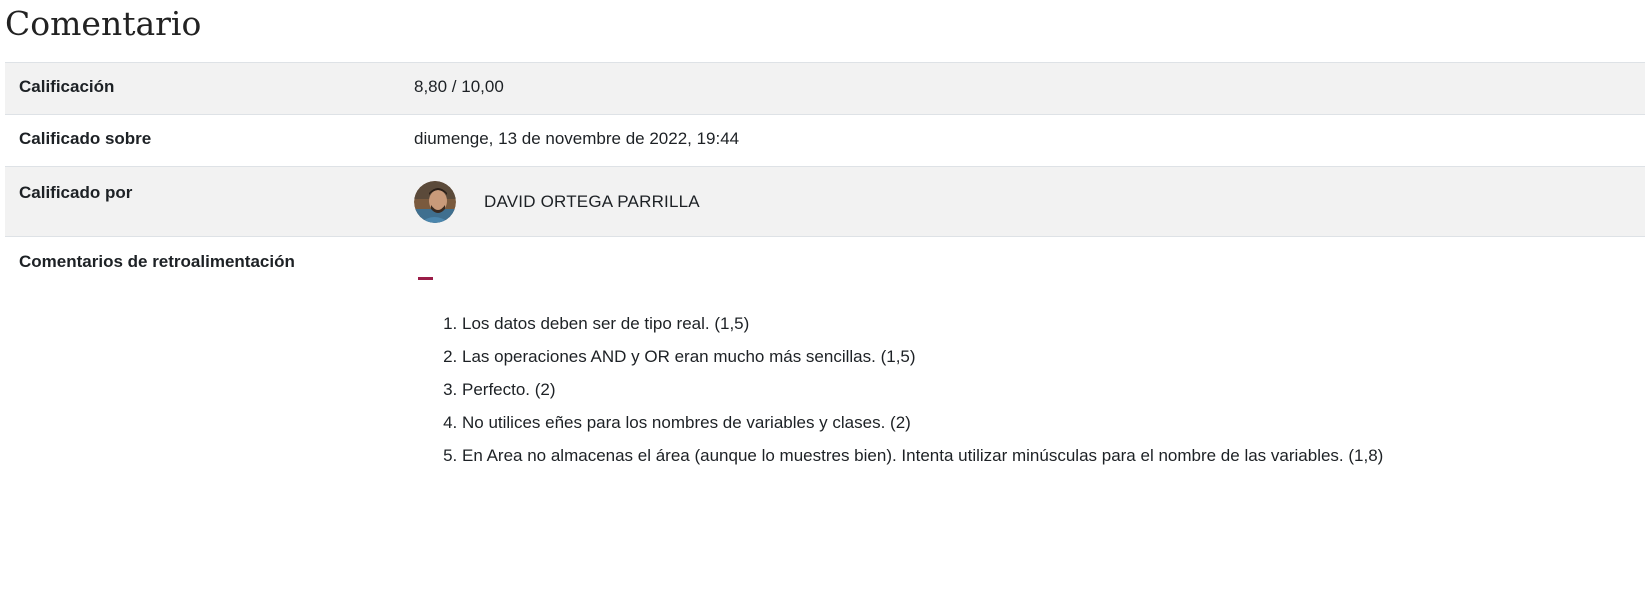 The height and width of the screenshot is (598, 1645). What do you see at coordinates (922, 329) in the screenshot?
I see `list-item: Los datos deben ser de tipo real. (1,5)` at bounding box center [922, 329].